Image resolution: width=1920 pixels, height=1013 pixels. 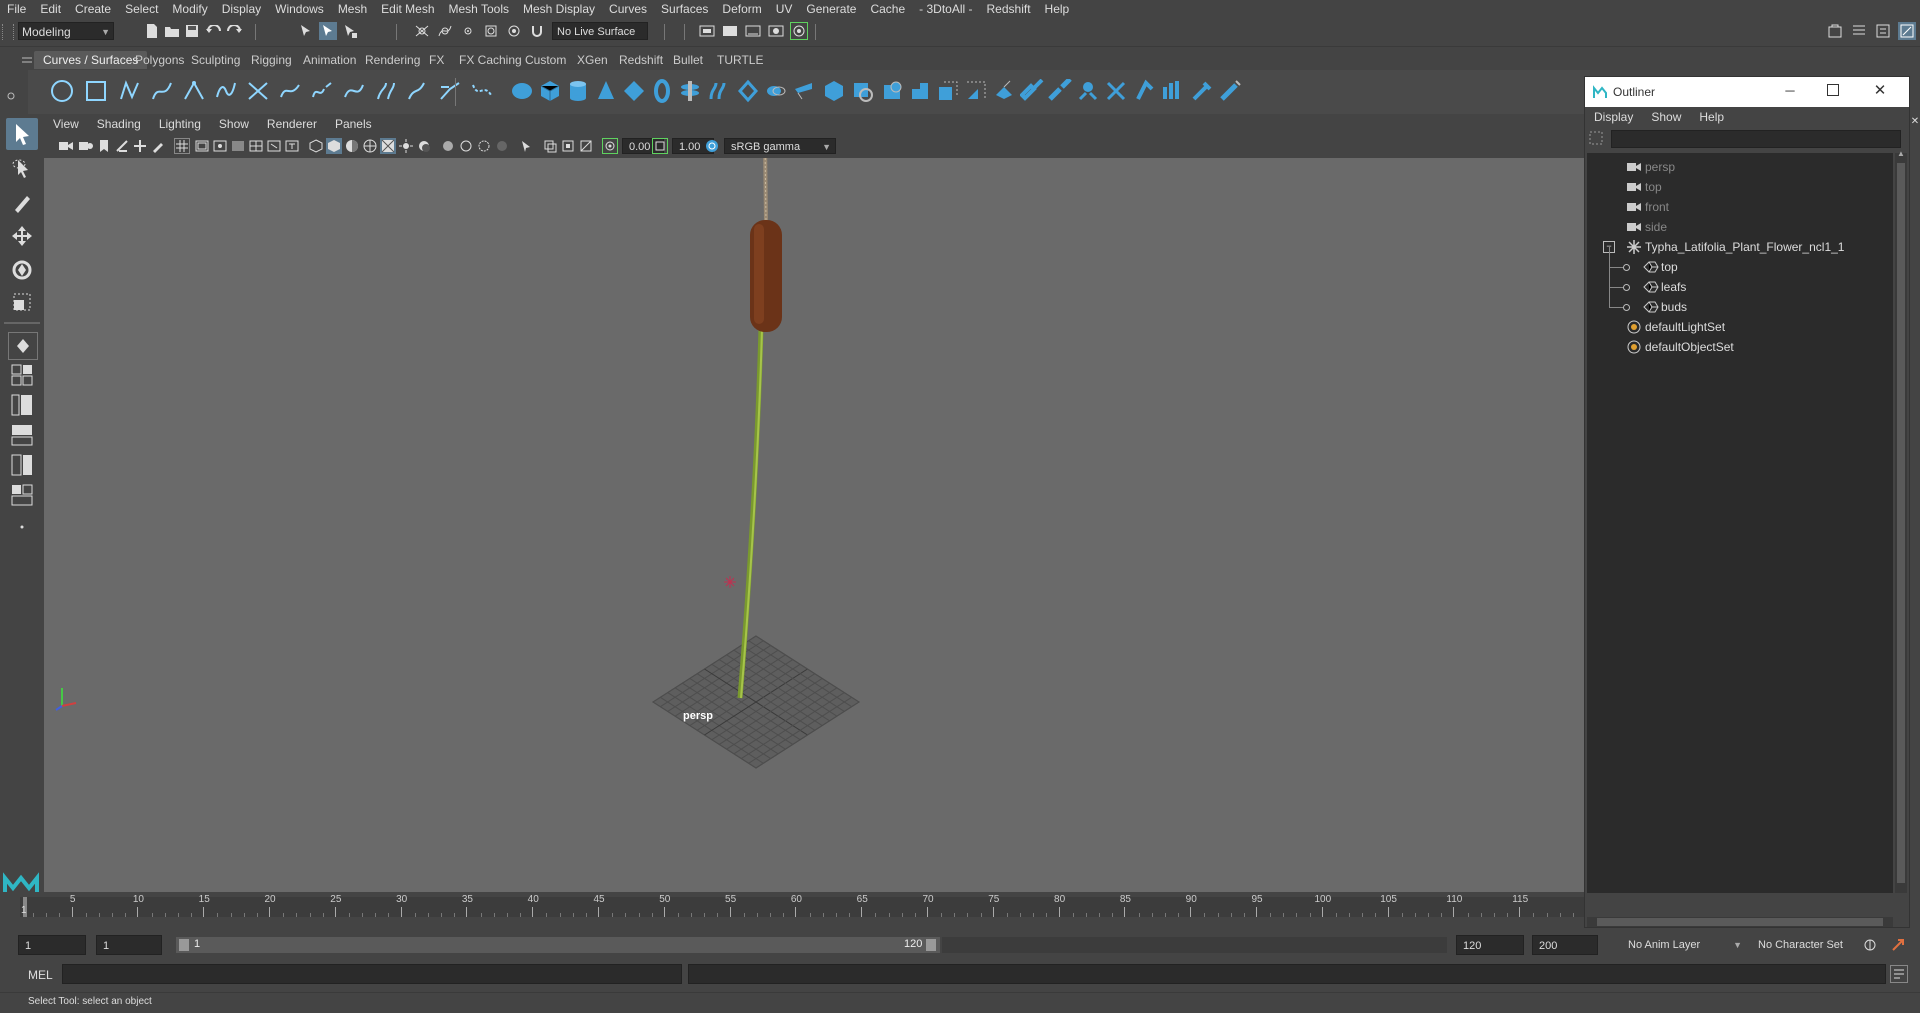 What do you see at coordinates (1790, 92) in the screenshot?
I see `minimize-icon: ─` at bounding box center [1790, 92].